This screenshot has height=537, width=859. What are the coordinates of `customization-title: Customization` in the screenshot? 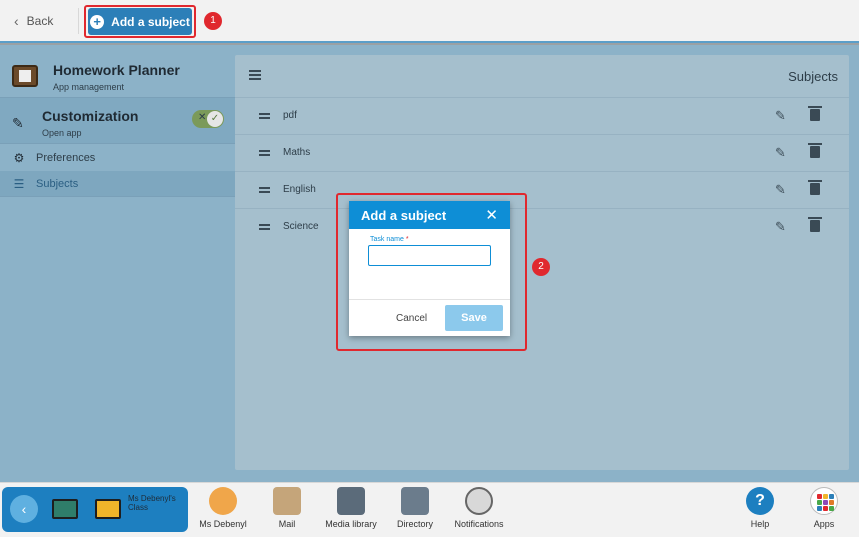 It's located at (90, 116).